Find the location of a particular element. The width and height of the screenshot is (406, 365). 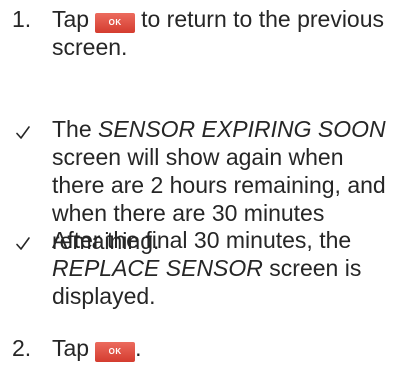

step-1-number: 1. is located at coordinates (22, 19).